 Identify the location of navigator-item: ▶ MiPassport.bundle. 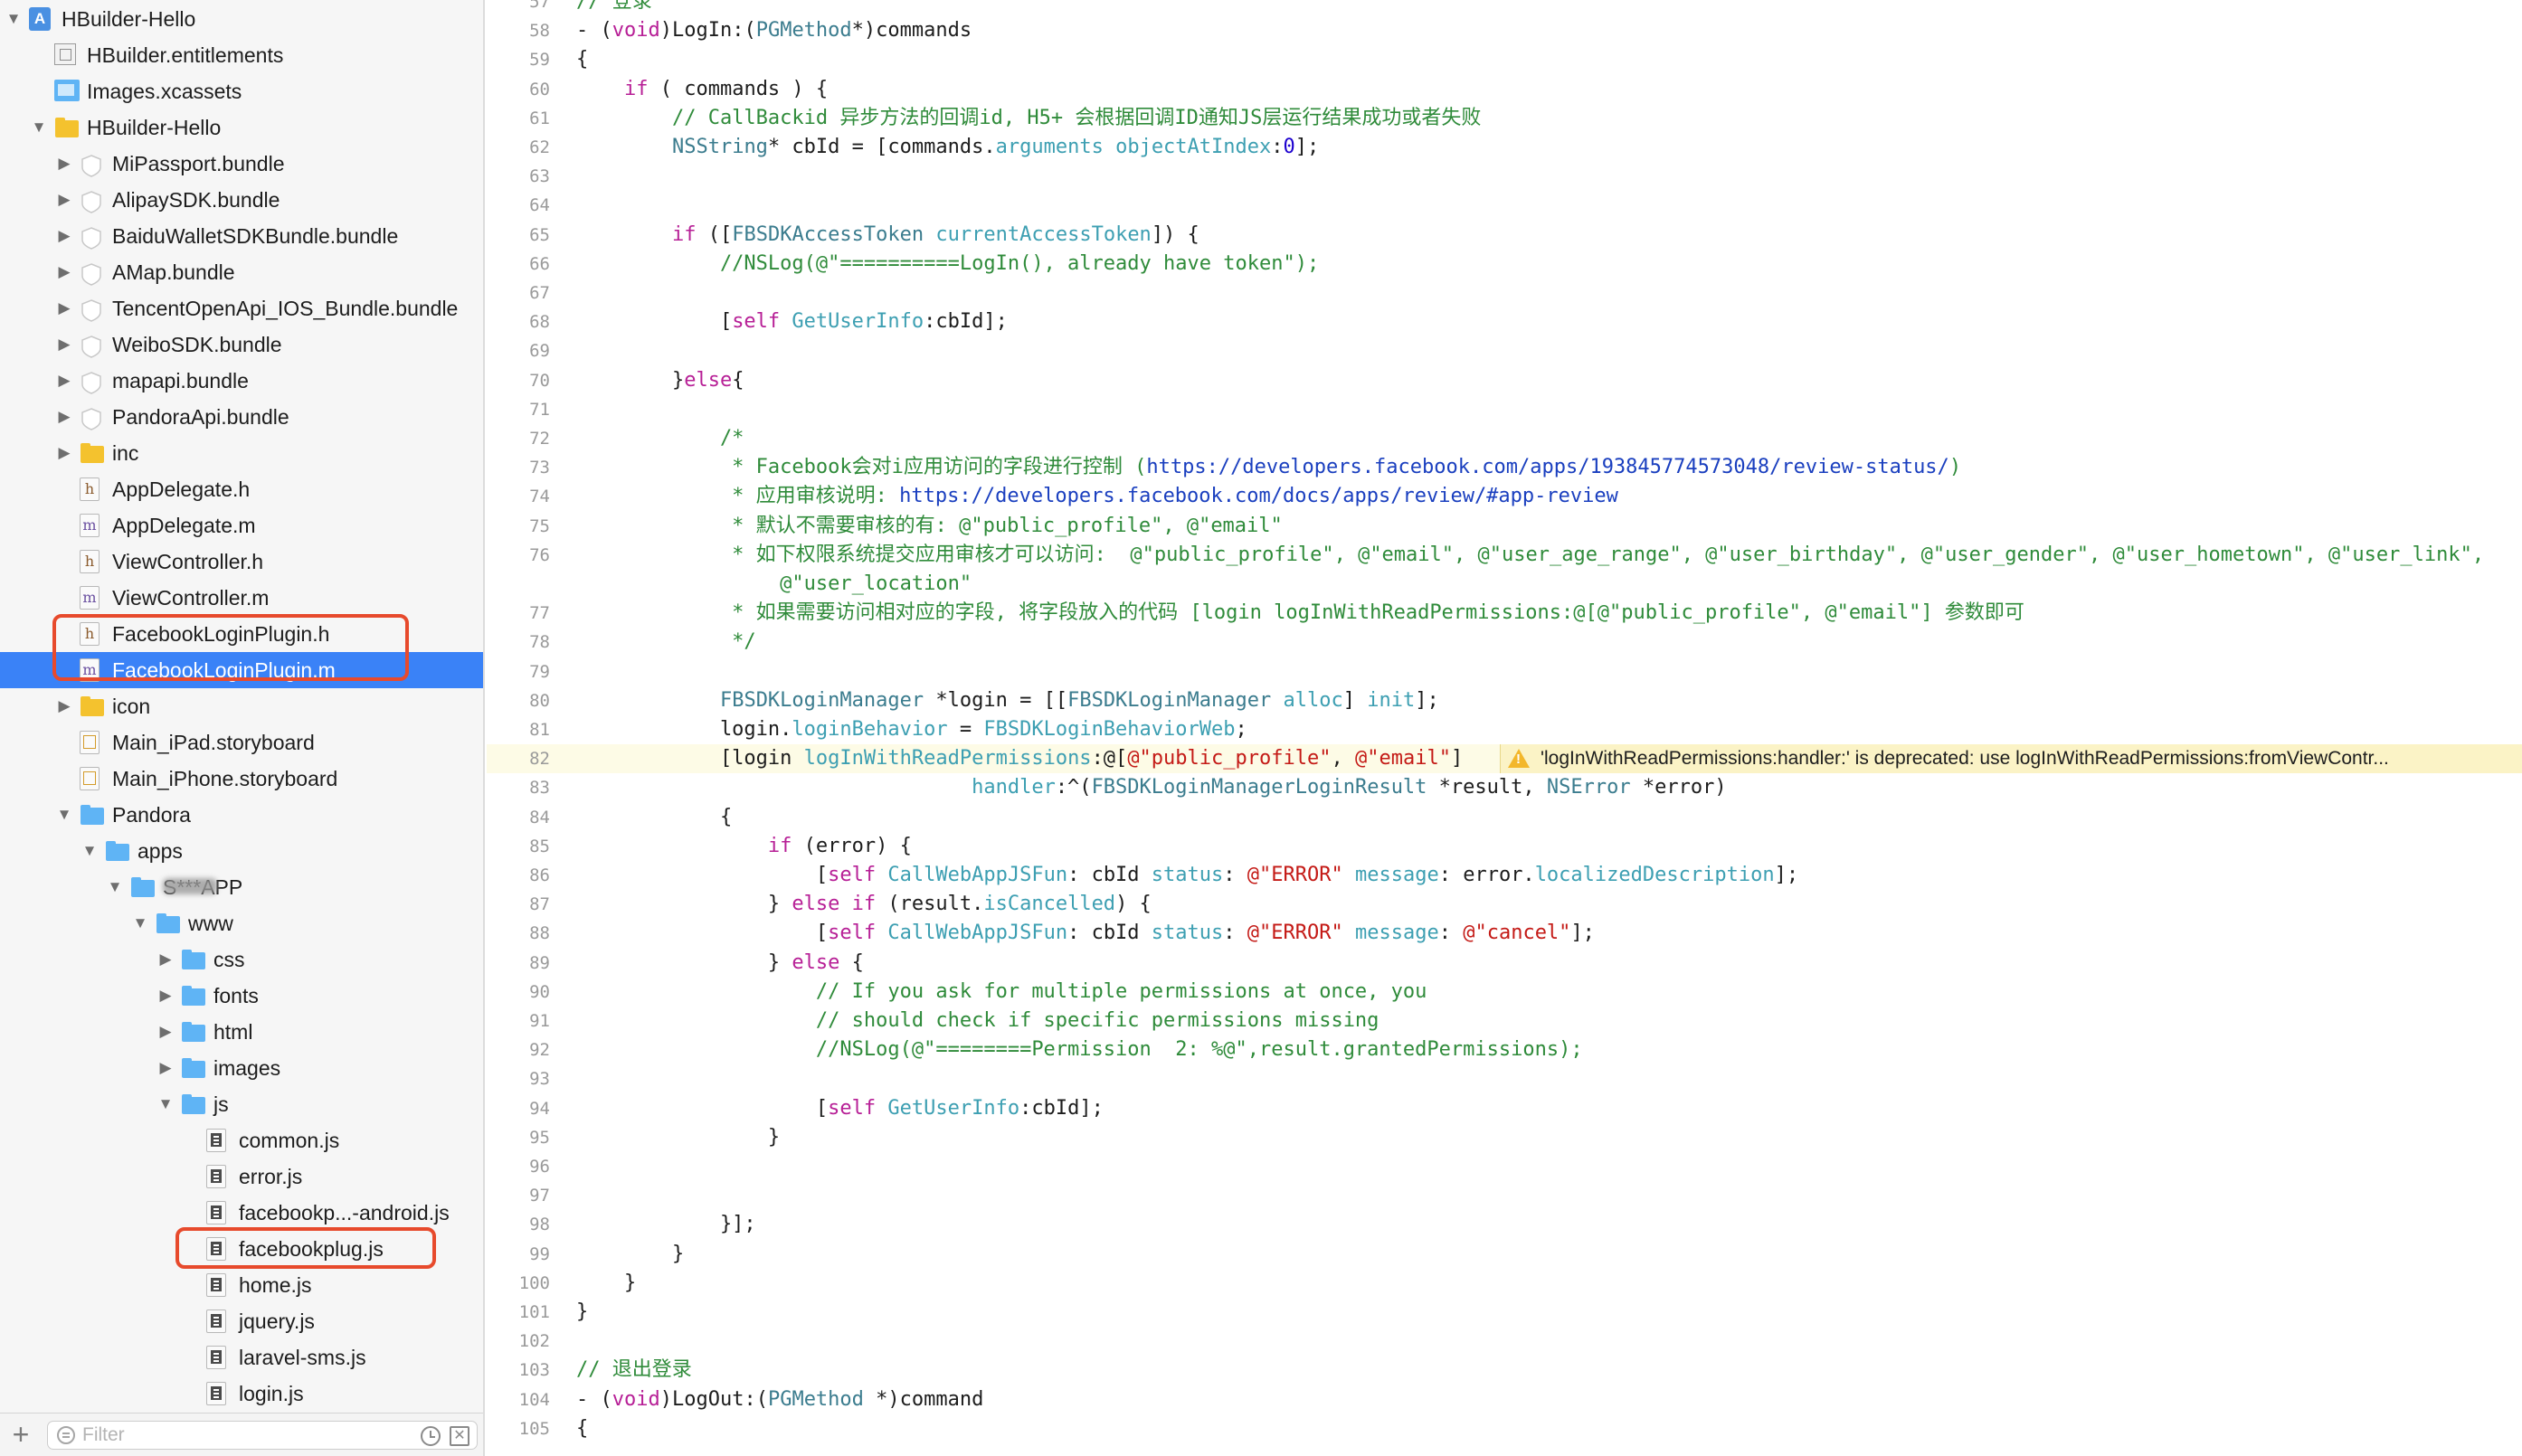
(242, 164).